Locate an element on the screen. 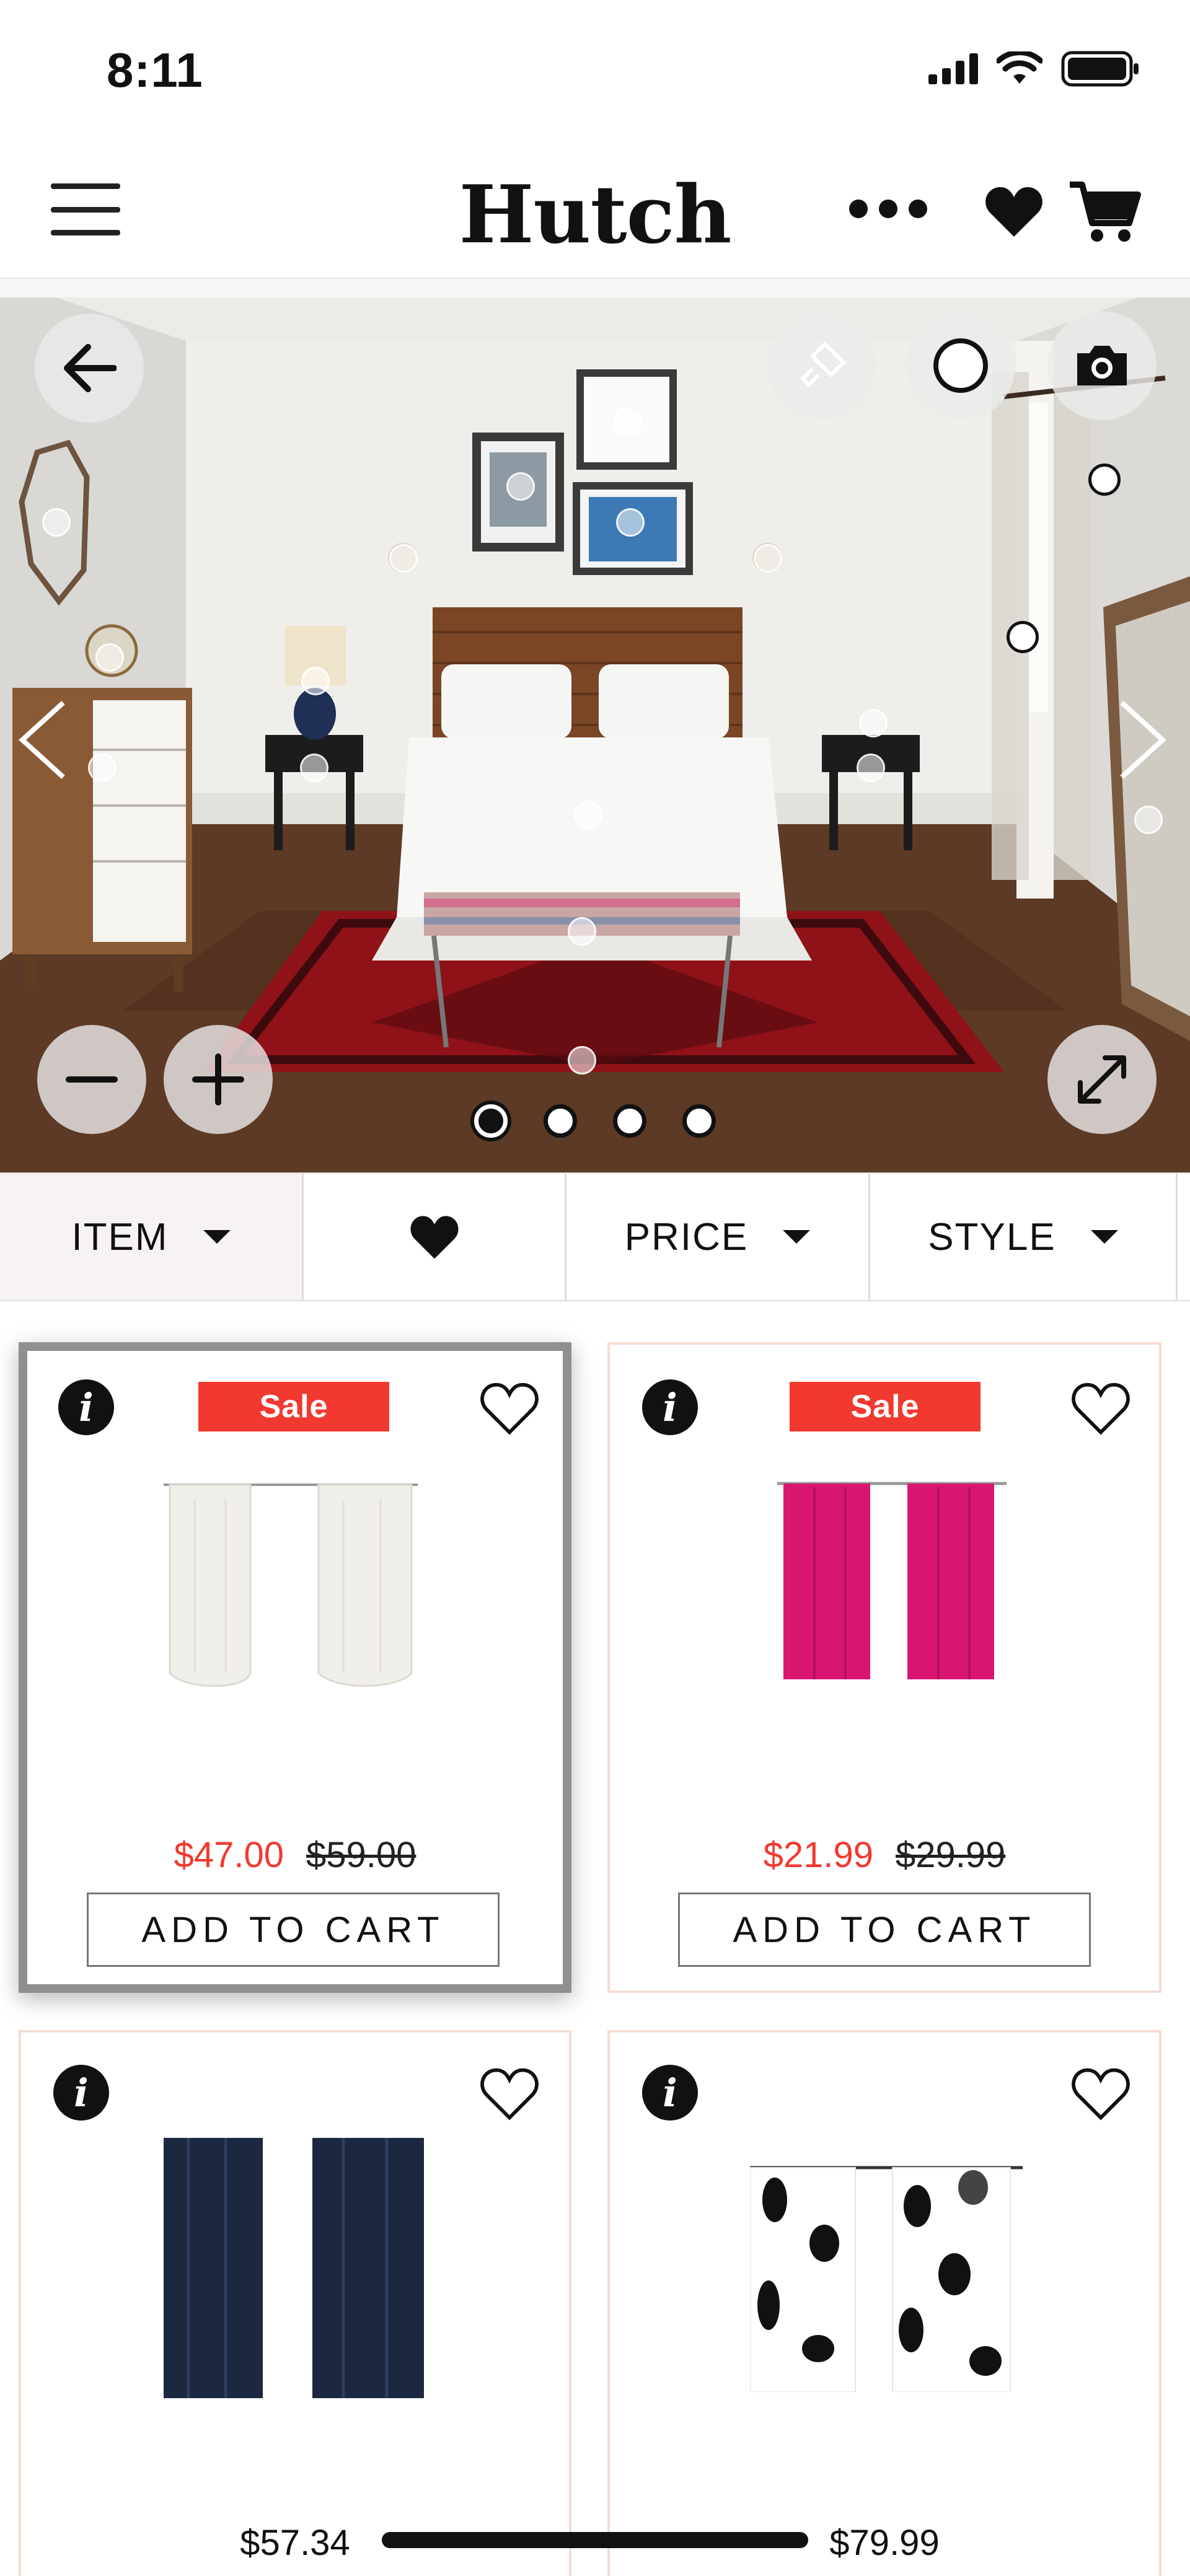 The width and height of the screenshot is (1190, 2576). outline-toggle-button is located at coordinates (960, 366).